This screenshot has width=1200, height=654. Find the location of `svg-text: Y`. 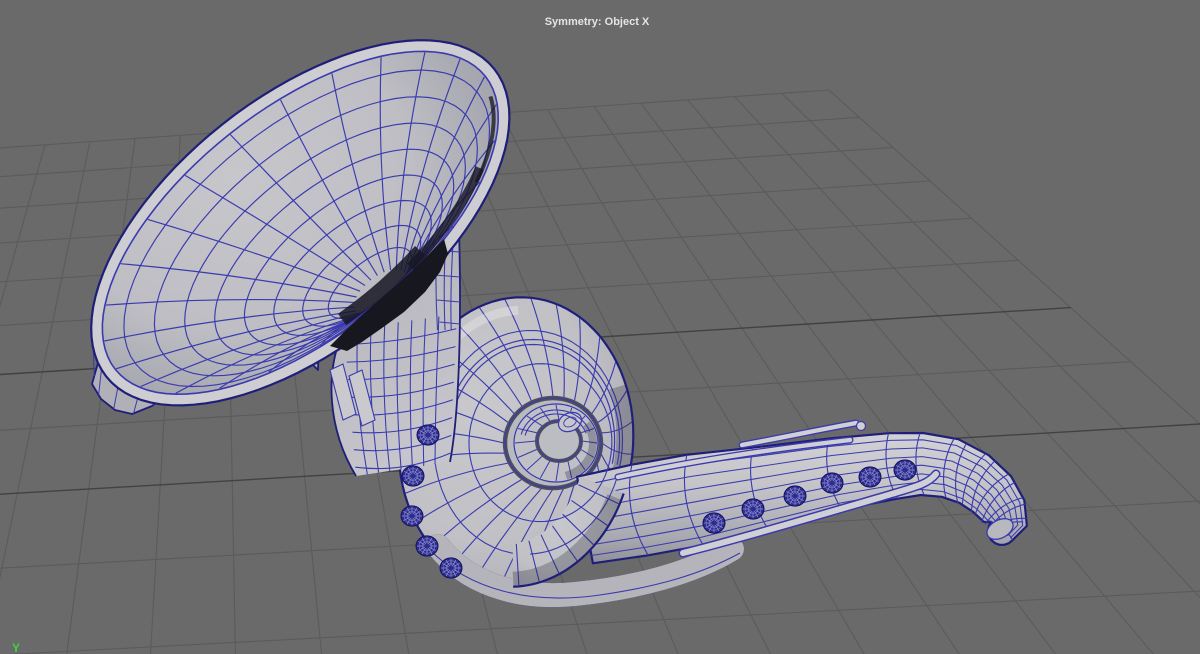

svg-text: Y is located at coordinates (16, 647).